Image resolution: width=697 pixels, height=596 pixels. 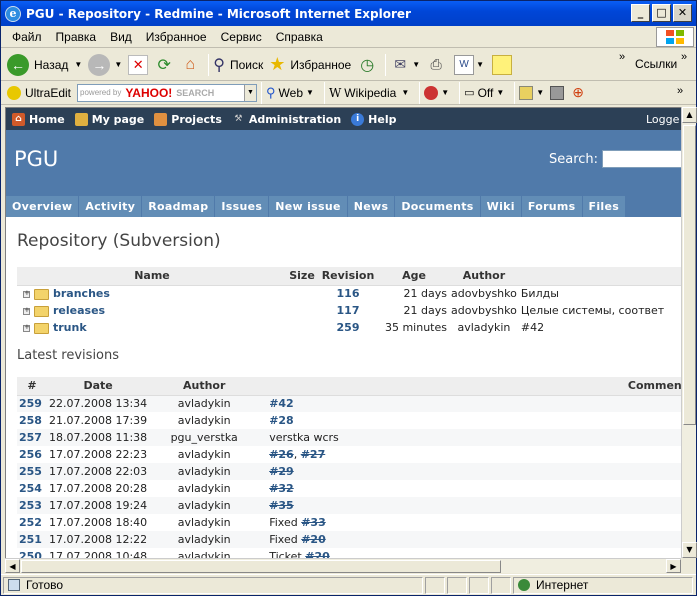 What do you see at coordinates (437, 206) in the screenshot?
I see `tab-documents: Documents` at bounding box center [437, 206].